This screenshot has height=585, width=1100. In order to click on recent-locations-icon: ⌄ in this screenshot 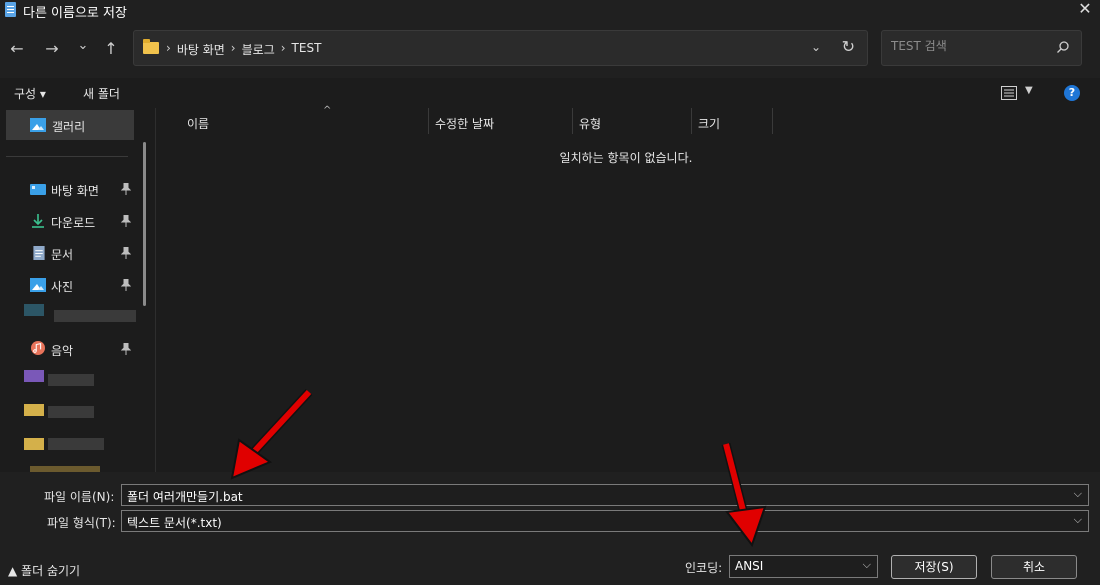, I will do `click(83, 46)`.